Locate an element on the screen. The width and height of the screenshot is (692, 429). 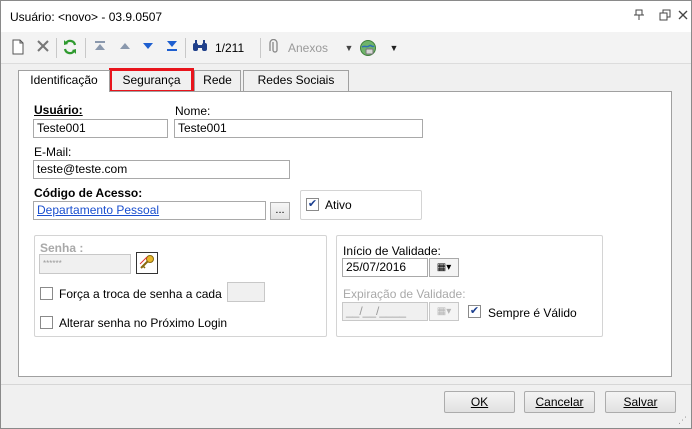
first-icon is located at coordinates (100, 48).